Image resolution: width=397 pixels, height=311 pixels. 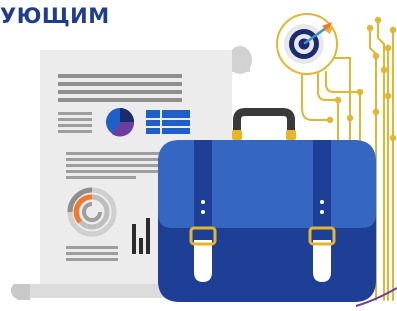 I want to click on target-icon, so click(x=307, y=44).